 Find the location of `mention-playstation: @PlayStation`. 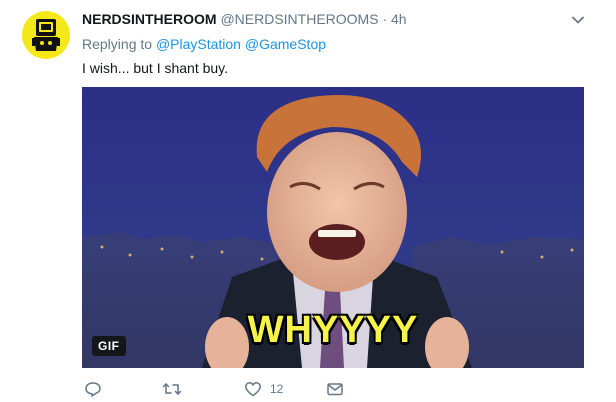

mention-playstation: @PlayStation is located at coordinates (198, 44).